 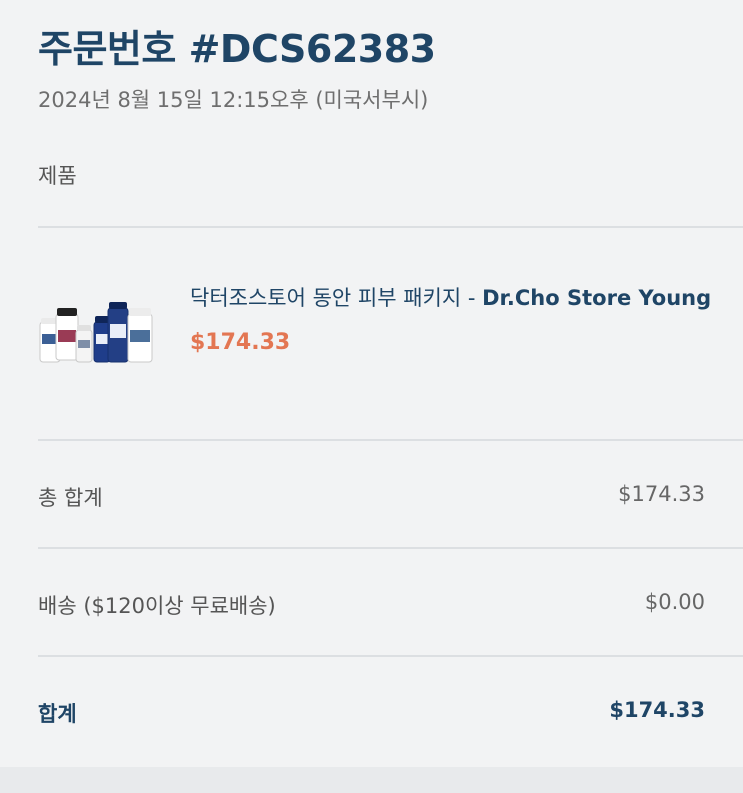 I want to click on shipping-value: $0.00, so click(x=674, y=602).